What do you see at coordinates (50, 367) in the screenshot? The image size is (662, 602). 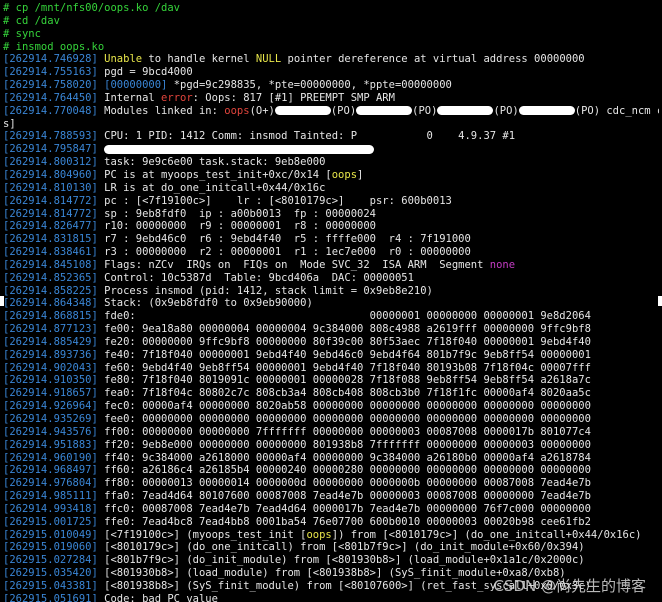 I see `log-timestamp: [262914.902043]` at bounding box center [50, 367].